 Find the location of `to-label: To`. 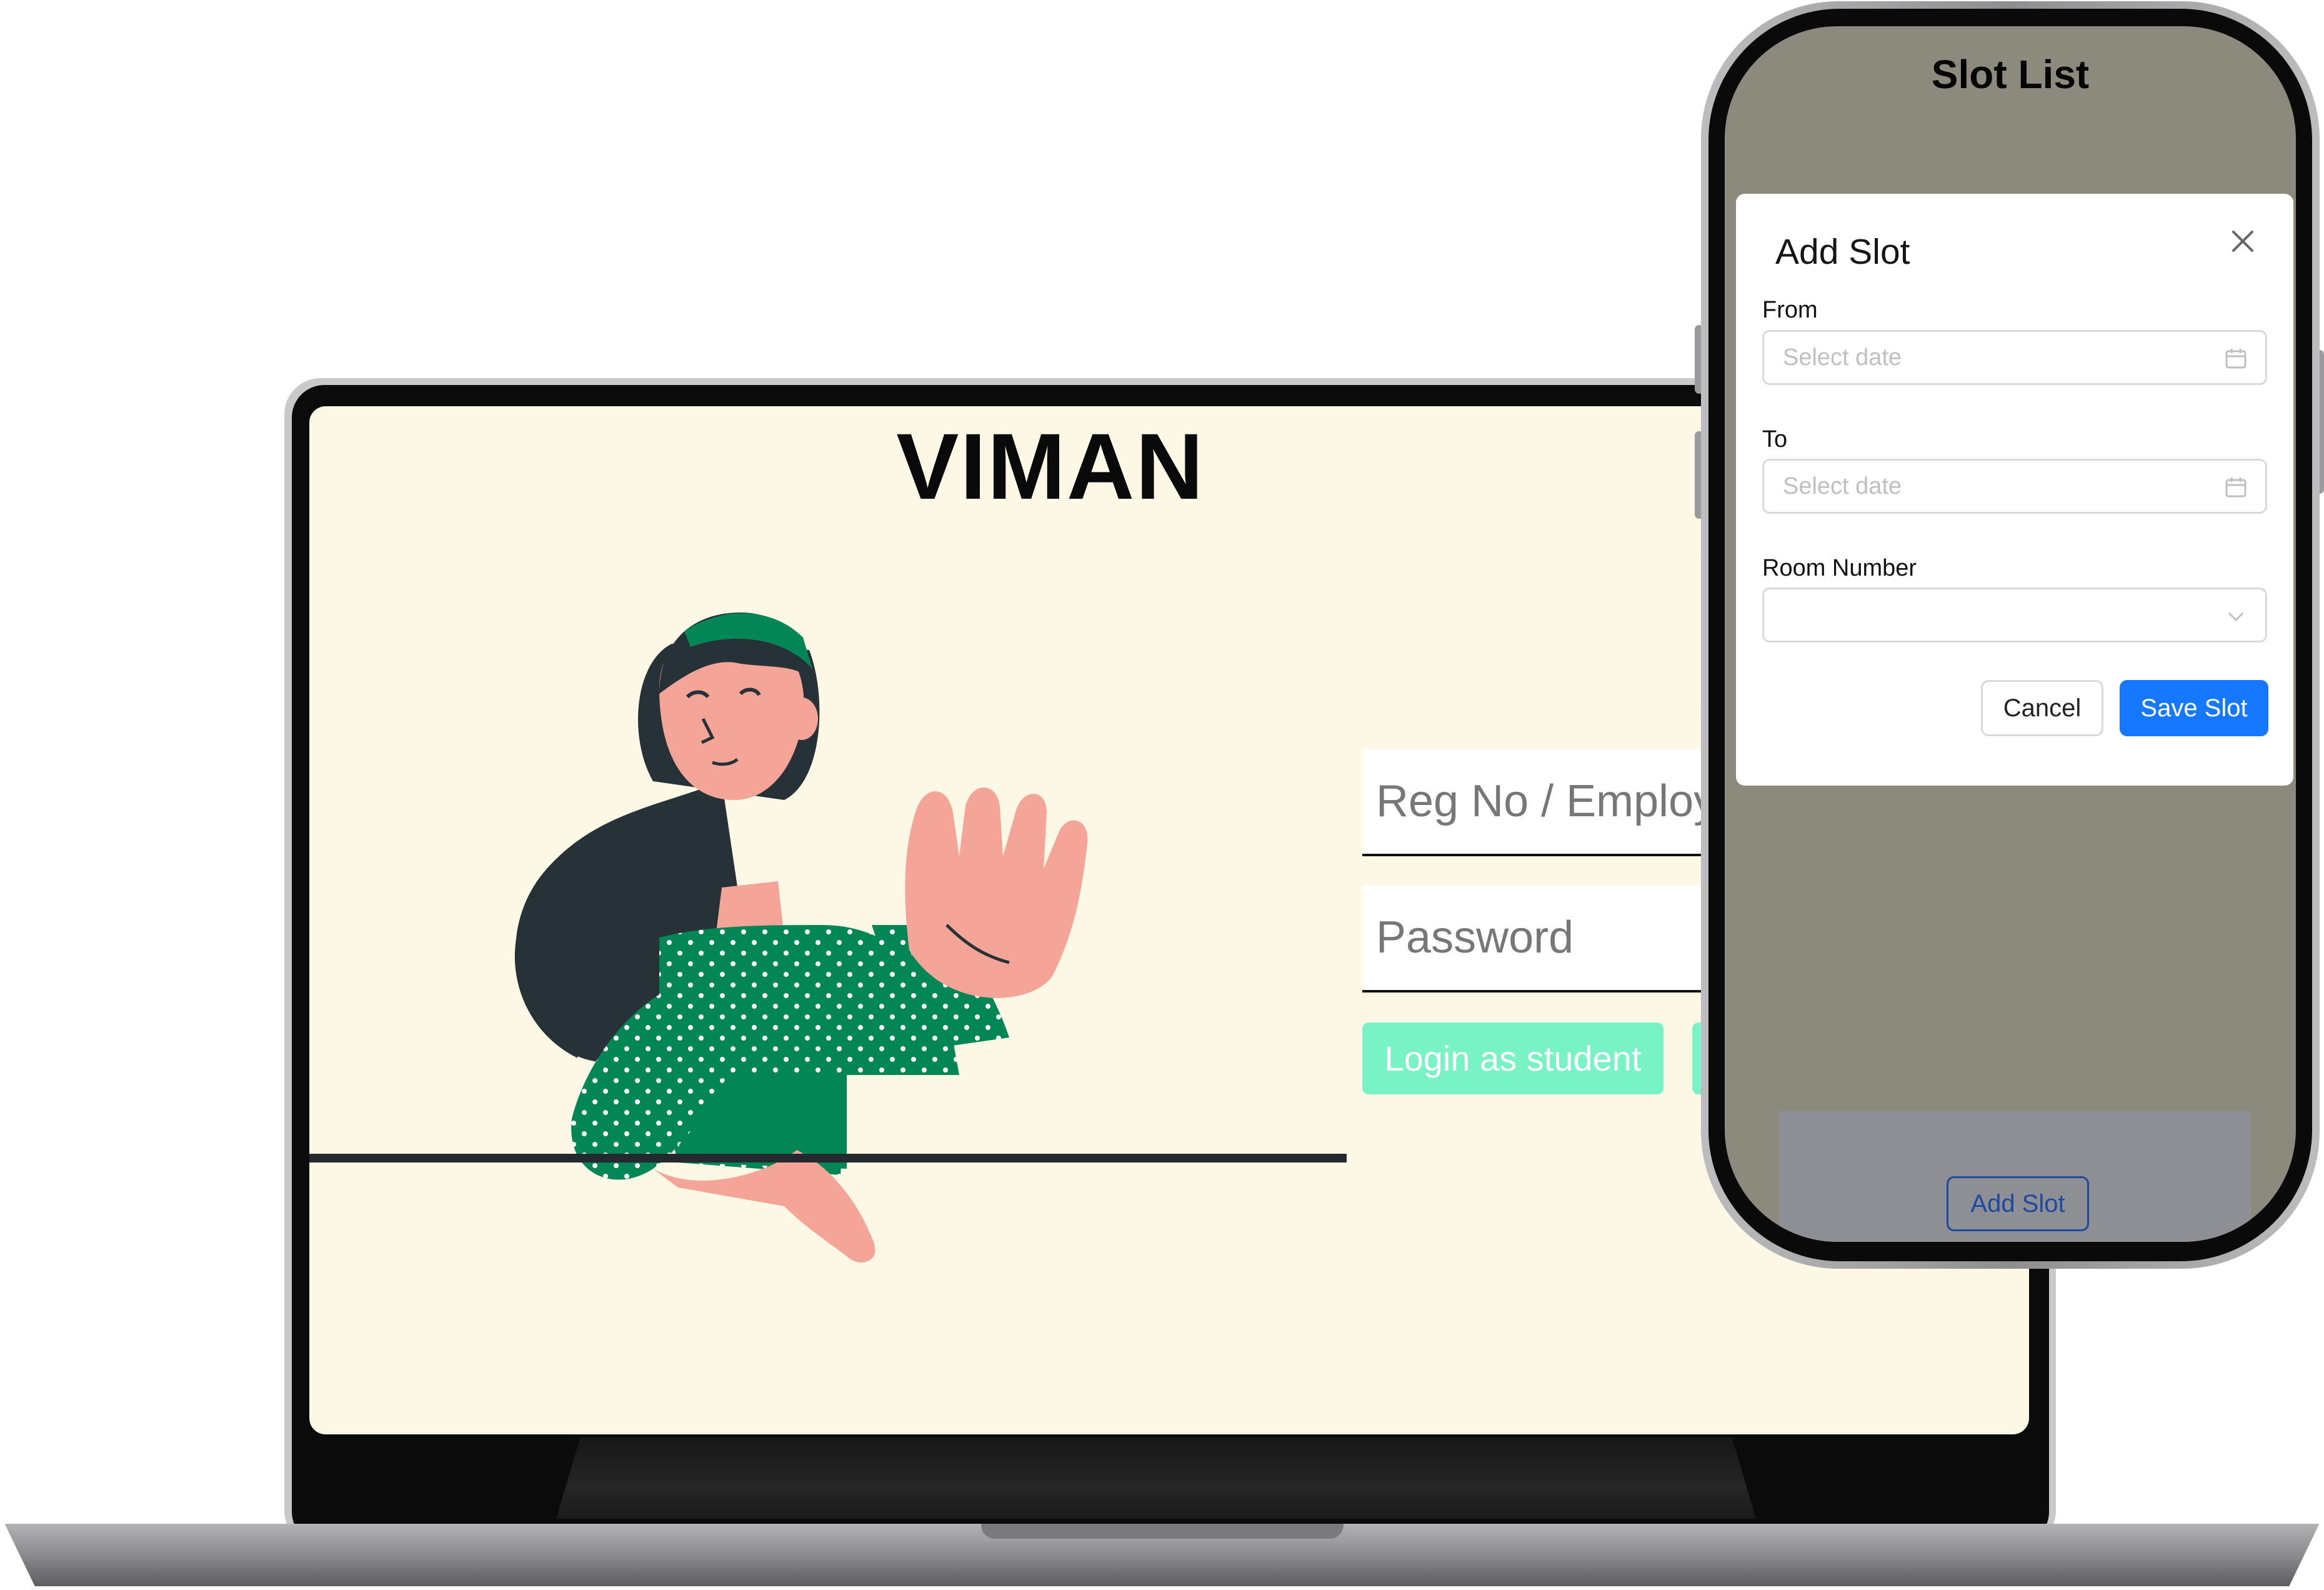

to-label: To is located at coordinates (1775, 439).